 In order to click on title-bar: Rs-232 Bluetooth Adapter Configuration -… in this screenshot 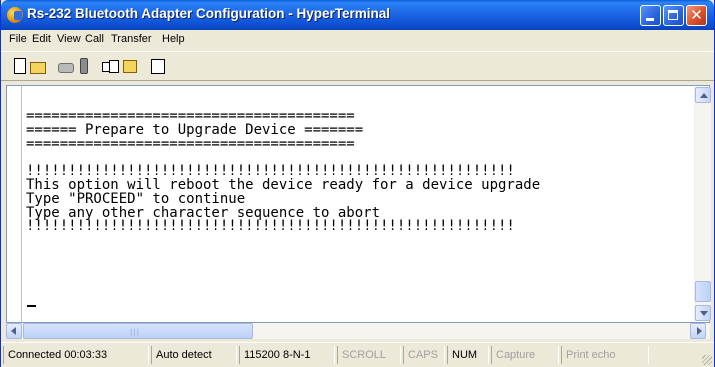, I will do `click(357, 15)`.